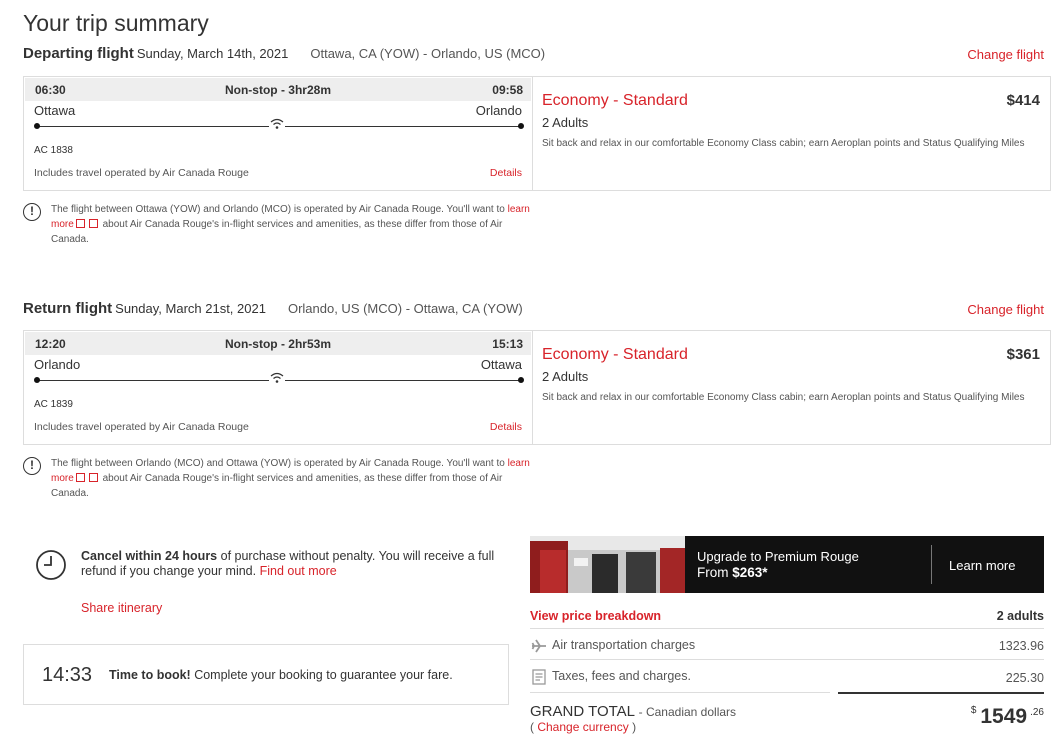  What do you see at coordinates (941, 693) in the screenshot?
I see `total-rule` at bounding box center [941, 693].